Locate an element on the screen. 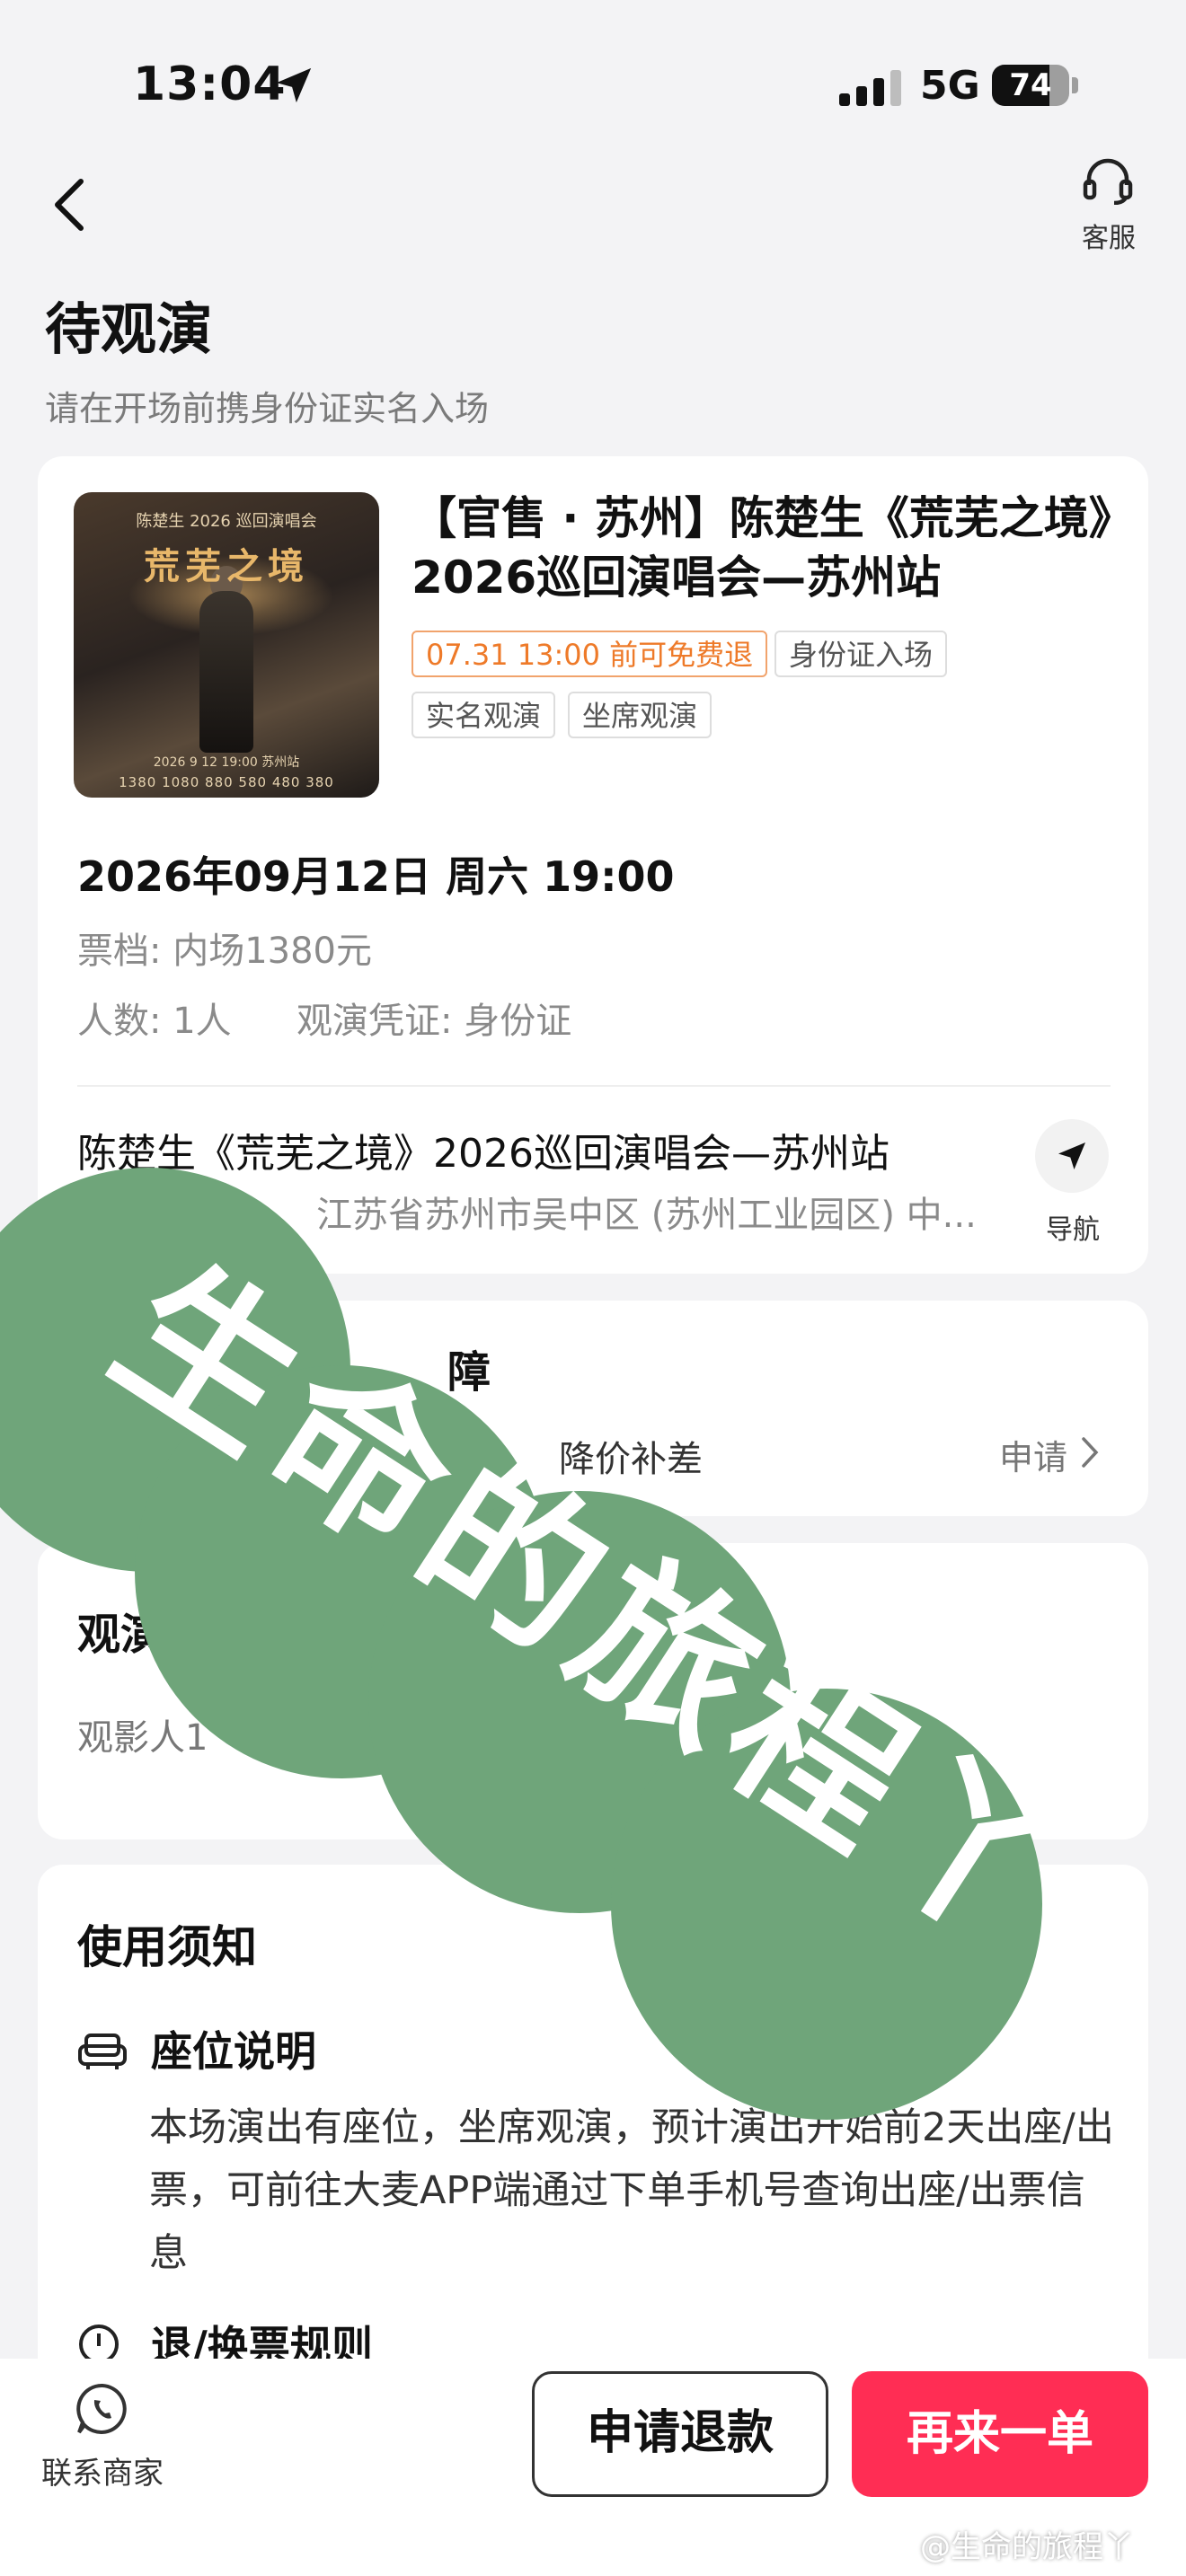  seated-tag: 坐席观演 is located at coordinates (640, 715).